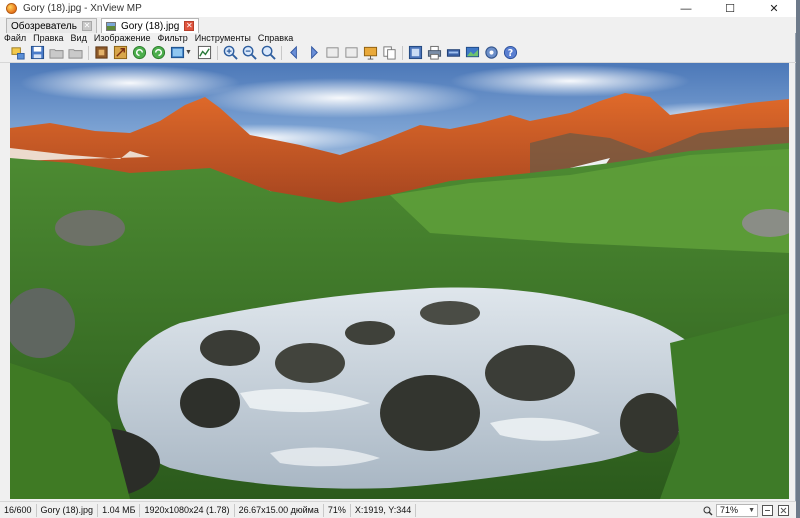 This screenshot has height=518, width=800. Describe the element at coordinates (110, 26) in the screenshot. I see `image-thumbnail-icon` at that location.